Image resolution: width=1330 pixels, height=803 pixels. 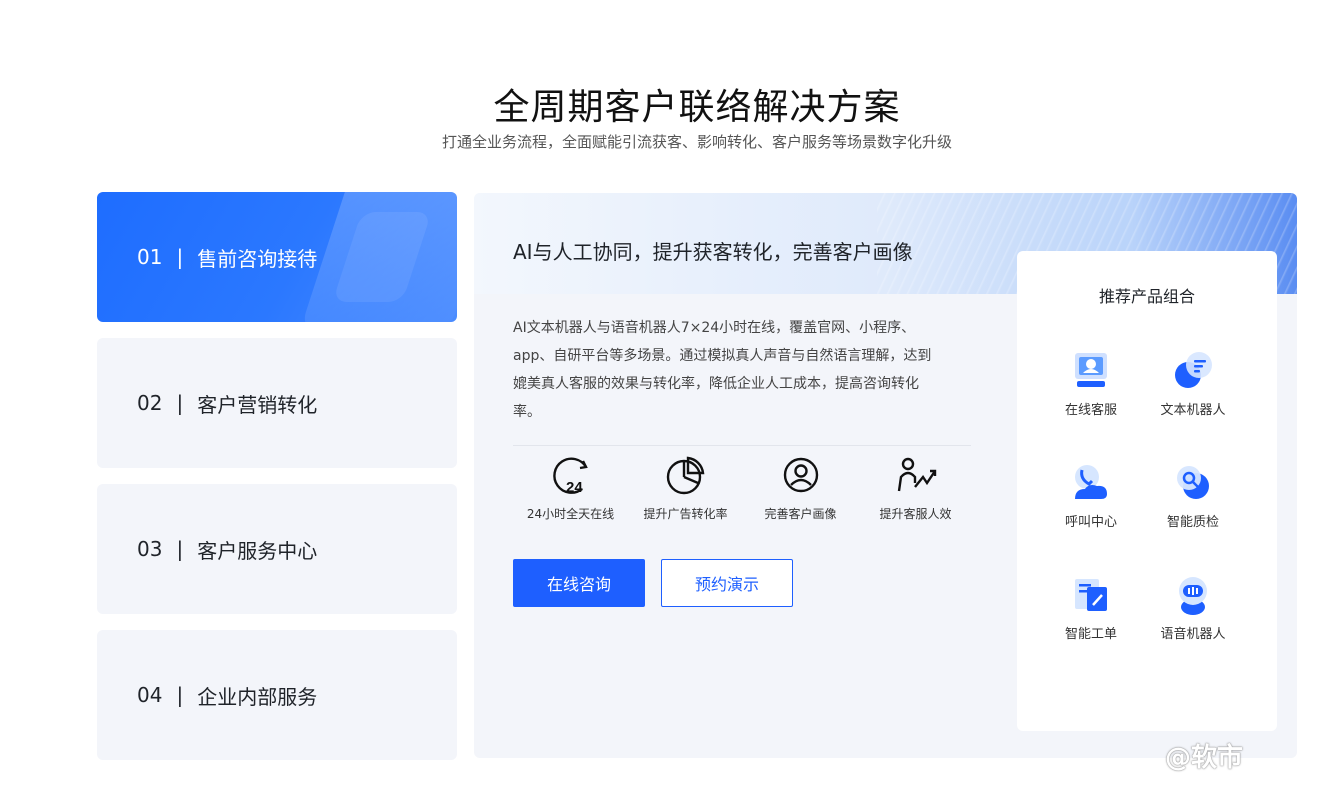 I want to click on recommended-products: 推荐产品组合 在线客服 文本机器人 呼叫中心 智能质检 智能工单 语音机器人, so click(x=1147, y=491).